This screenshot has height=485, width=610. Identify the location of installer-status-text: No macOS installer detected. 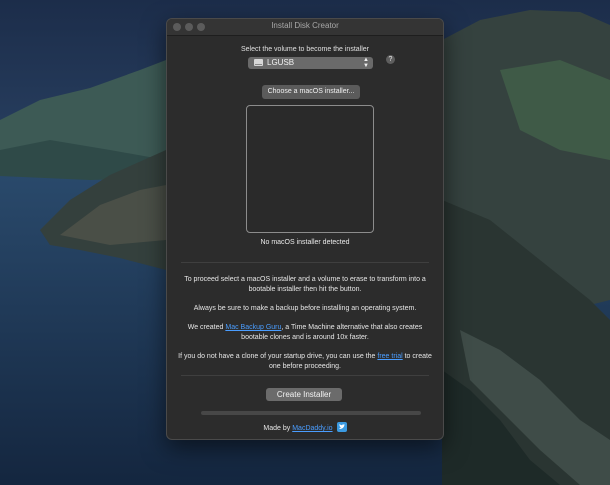
(305, 242).